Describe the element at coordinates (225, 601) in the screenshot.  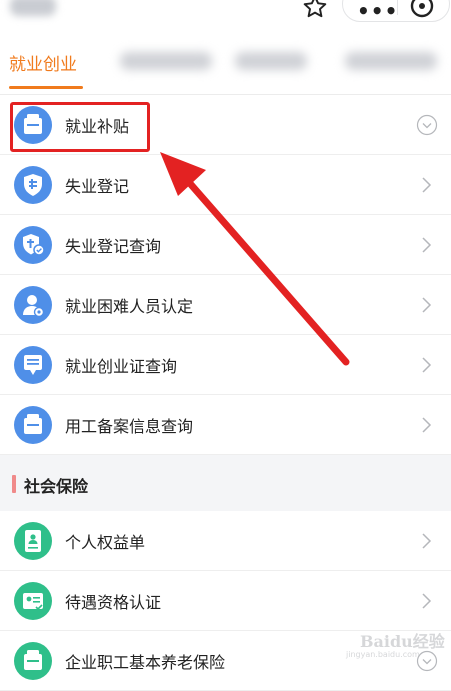
I see `list-item: 待遇资格认证` at that location.